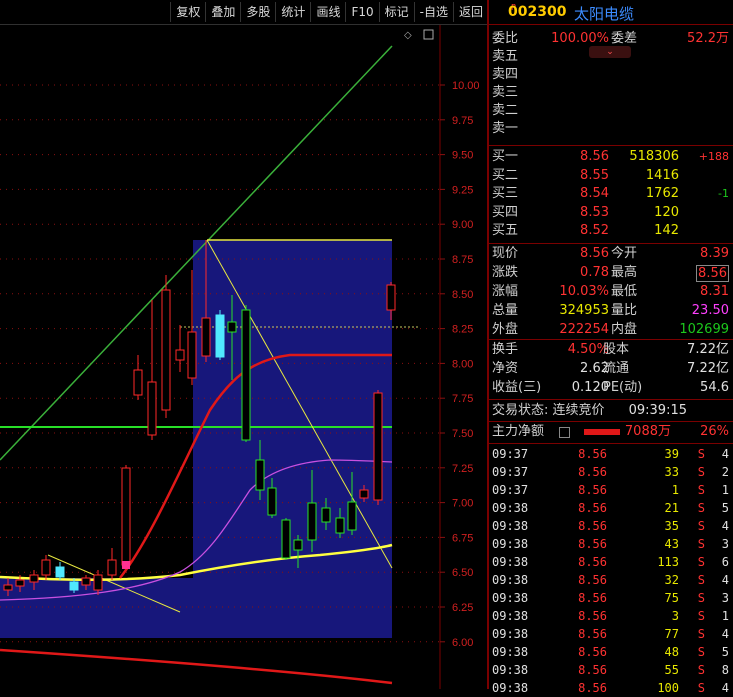 The width and height of the screenshot is (733, 697). Describe the element at coordinates (611, 544) in the screenshot. I see `tick-row: 09:38 8.56 43 S 3` at that location.